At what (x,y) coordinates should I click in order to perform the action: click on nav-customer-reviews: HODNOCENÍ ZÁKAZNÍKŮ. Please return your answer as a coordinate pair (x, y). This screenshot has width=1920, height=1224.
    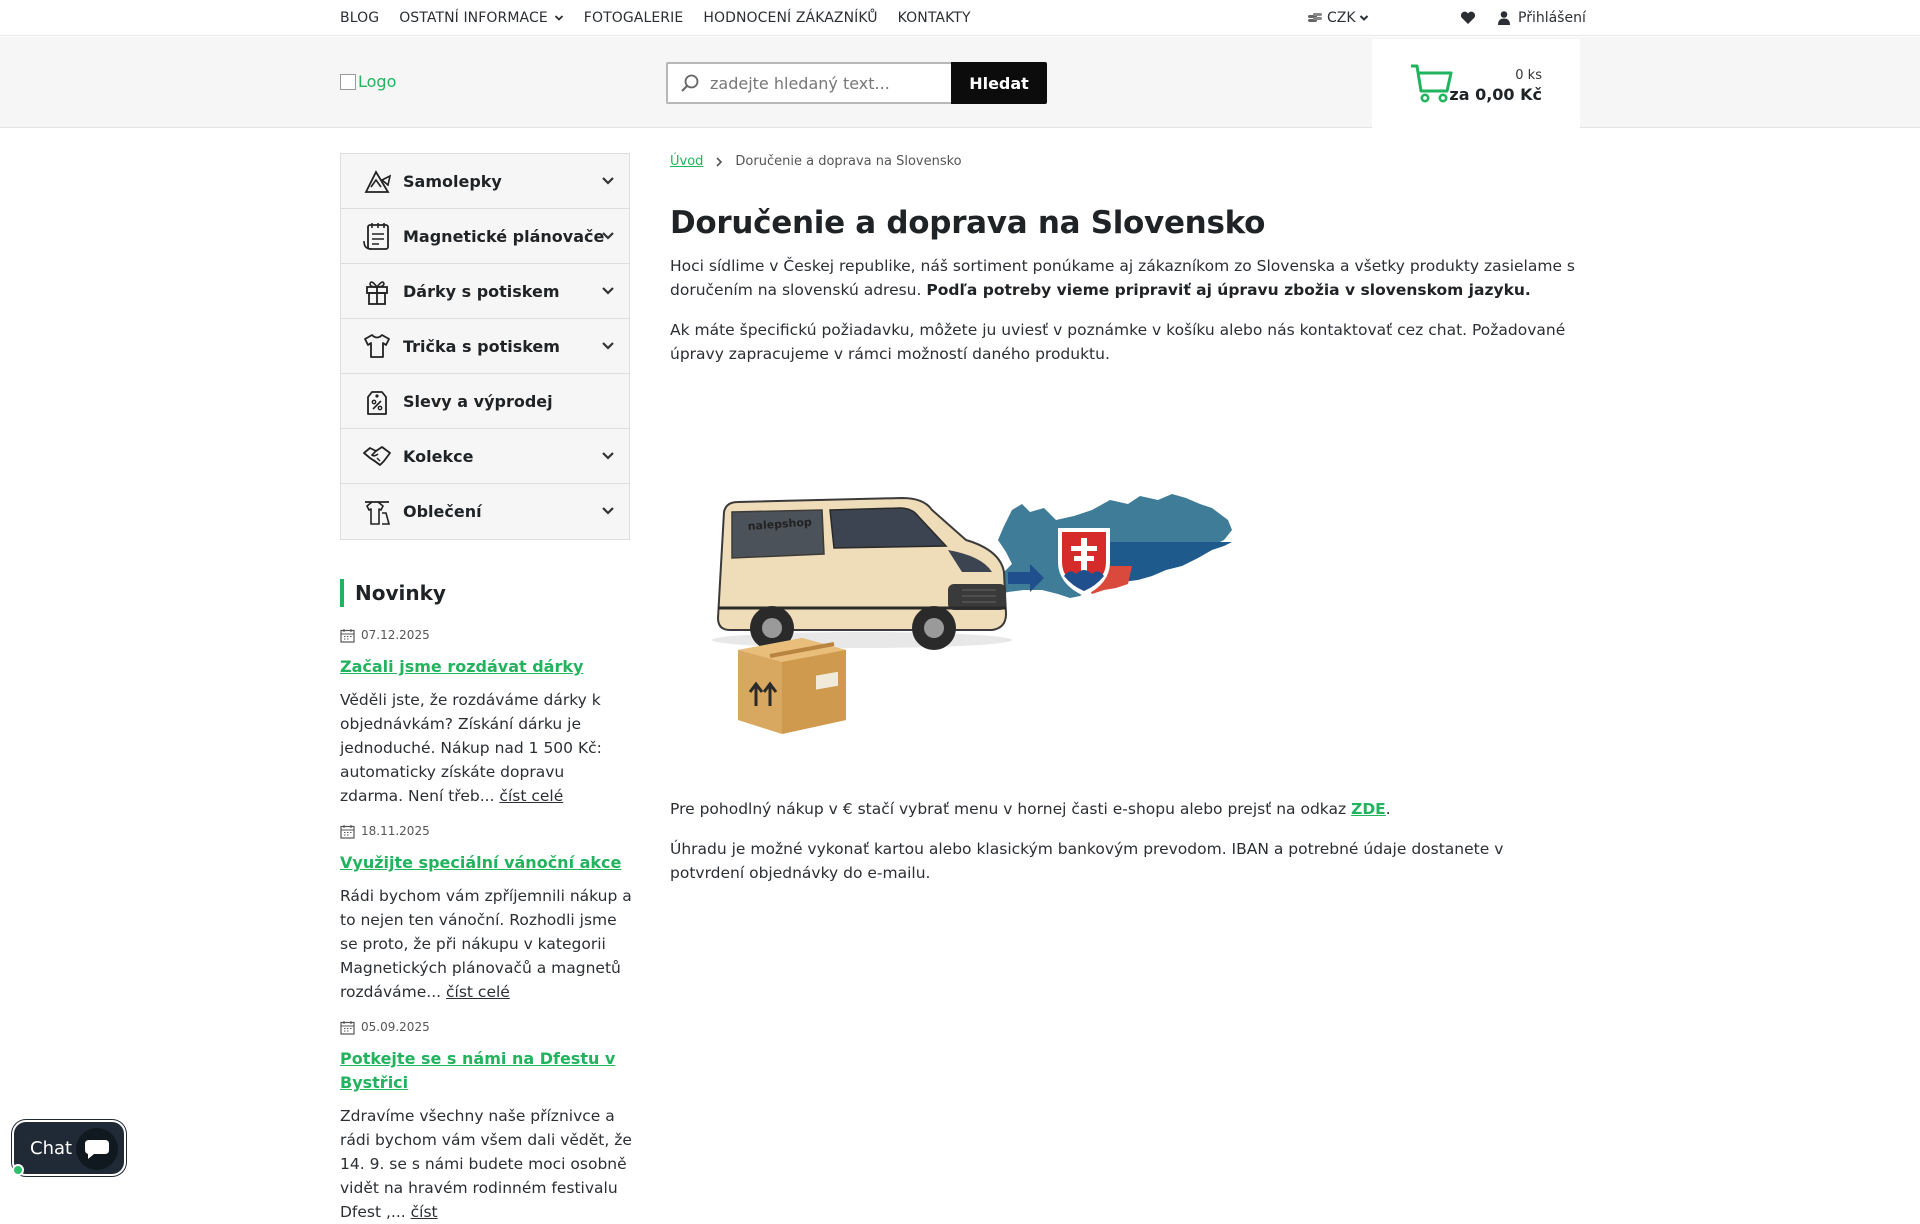
    Looking at the image, I should click on (790, 18).